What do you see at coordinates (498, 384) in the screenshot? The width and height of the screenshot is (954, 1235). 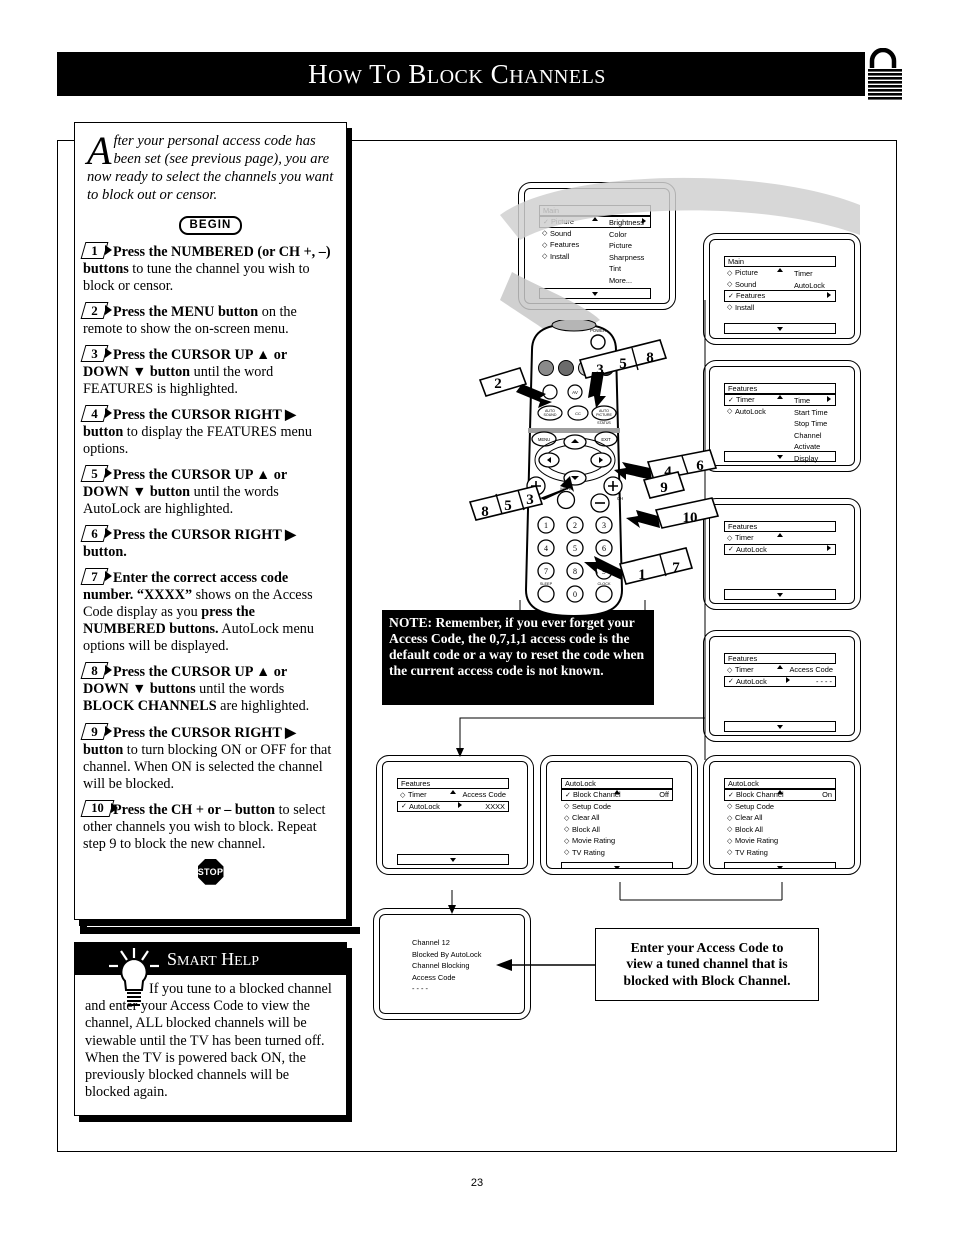 I see `svg-text: 2` at bounding box center [498, 384].